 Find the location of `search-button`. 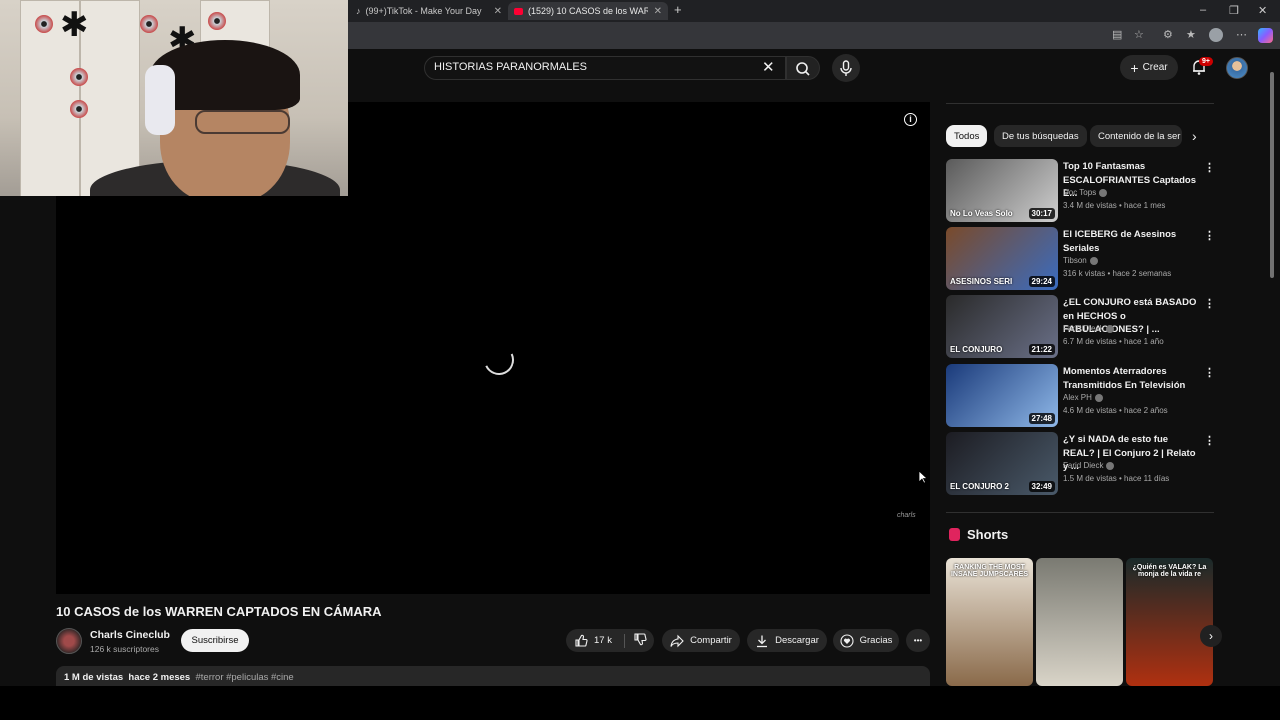

search-button is located at coordinates (803, 68).